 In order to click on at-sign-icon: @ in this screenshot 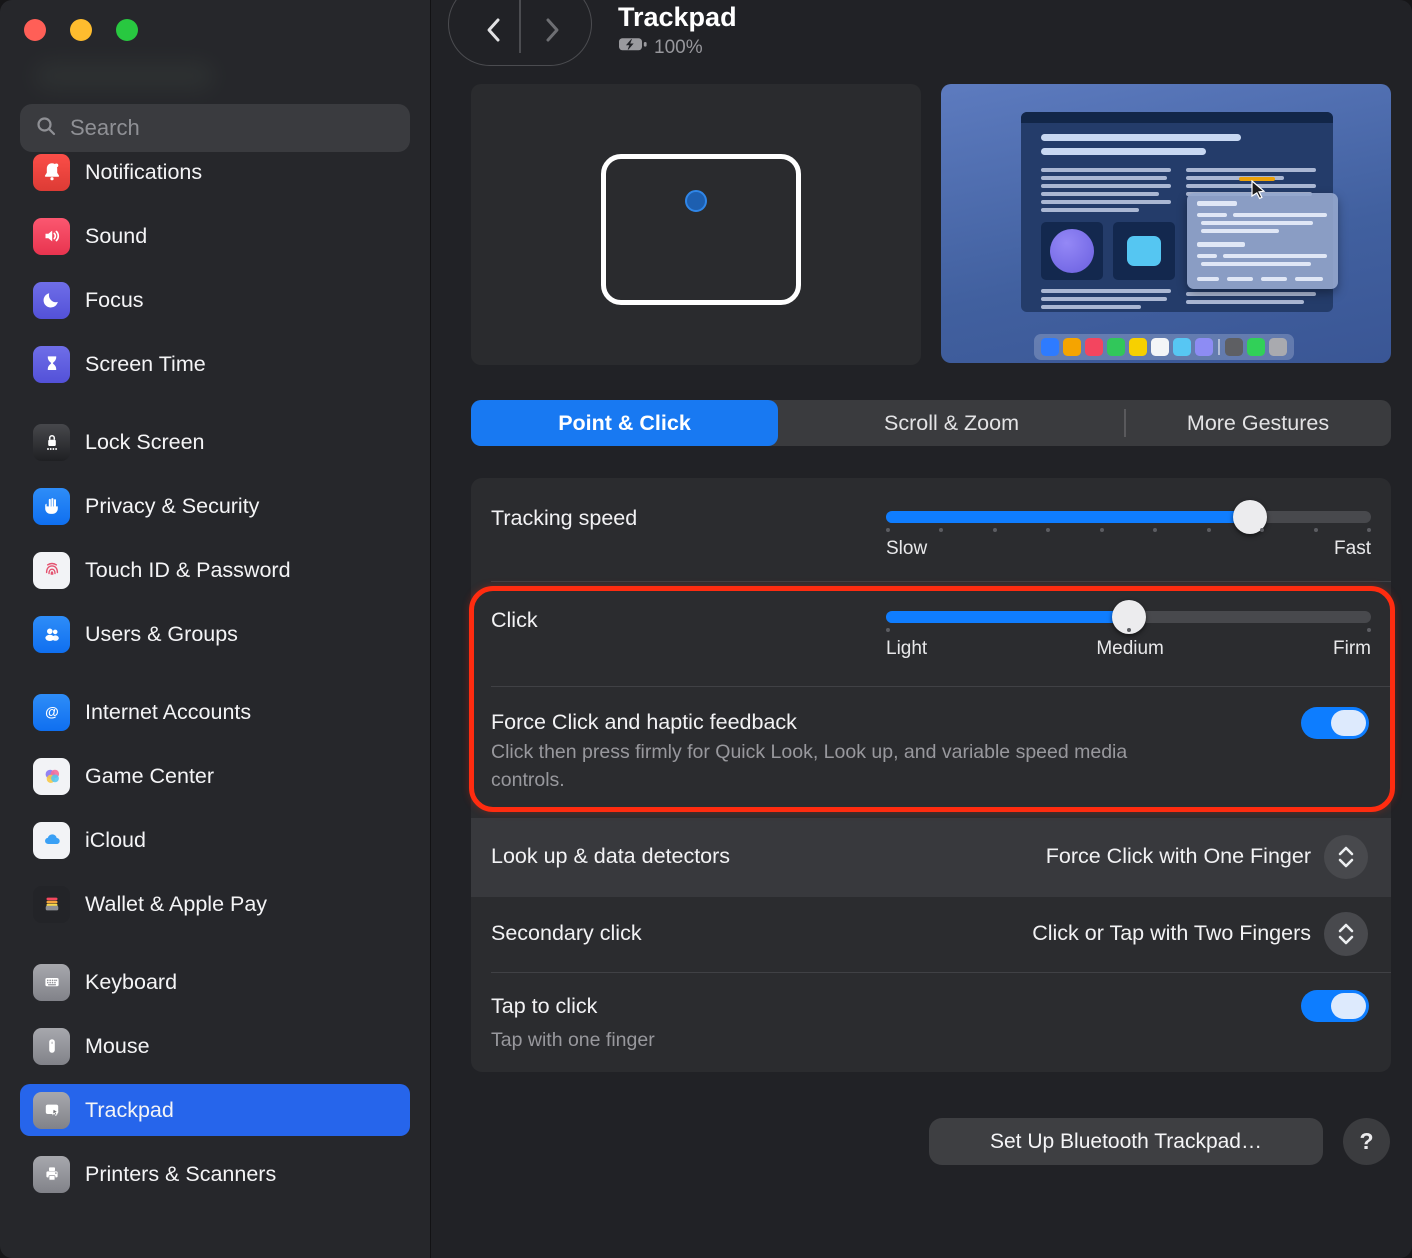, I will do `click(51, 712)`.